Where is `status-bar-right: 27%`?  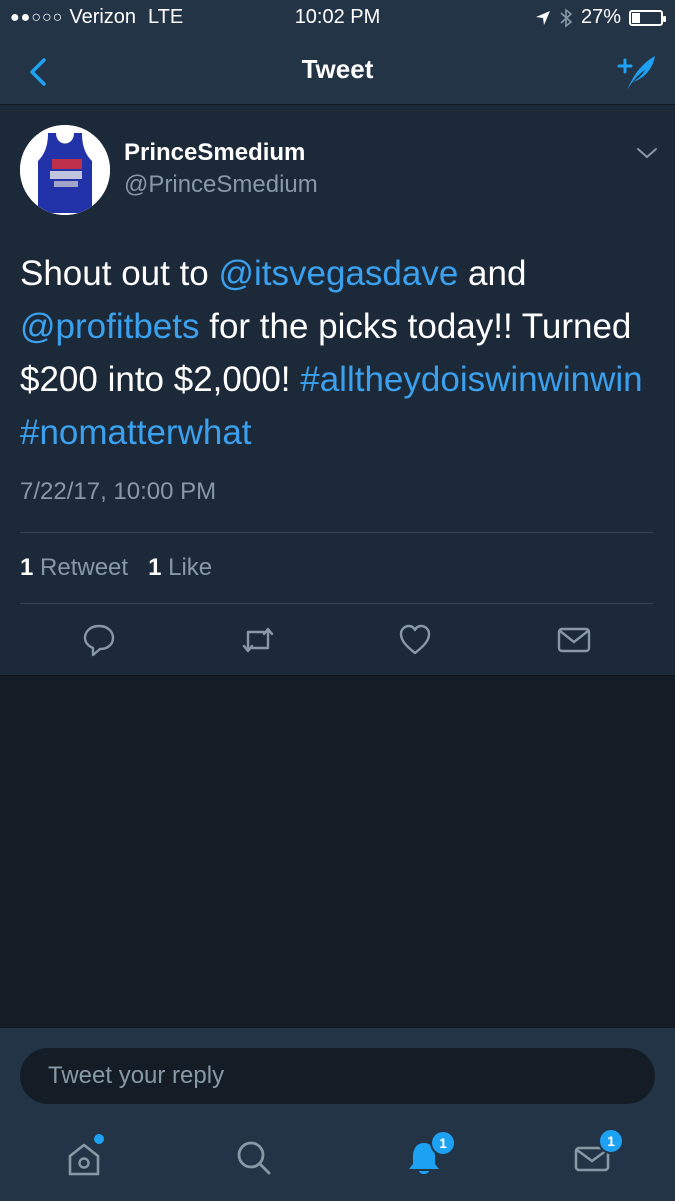 status-bar-right: 27% is located at coordinates (600, 17).